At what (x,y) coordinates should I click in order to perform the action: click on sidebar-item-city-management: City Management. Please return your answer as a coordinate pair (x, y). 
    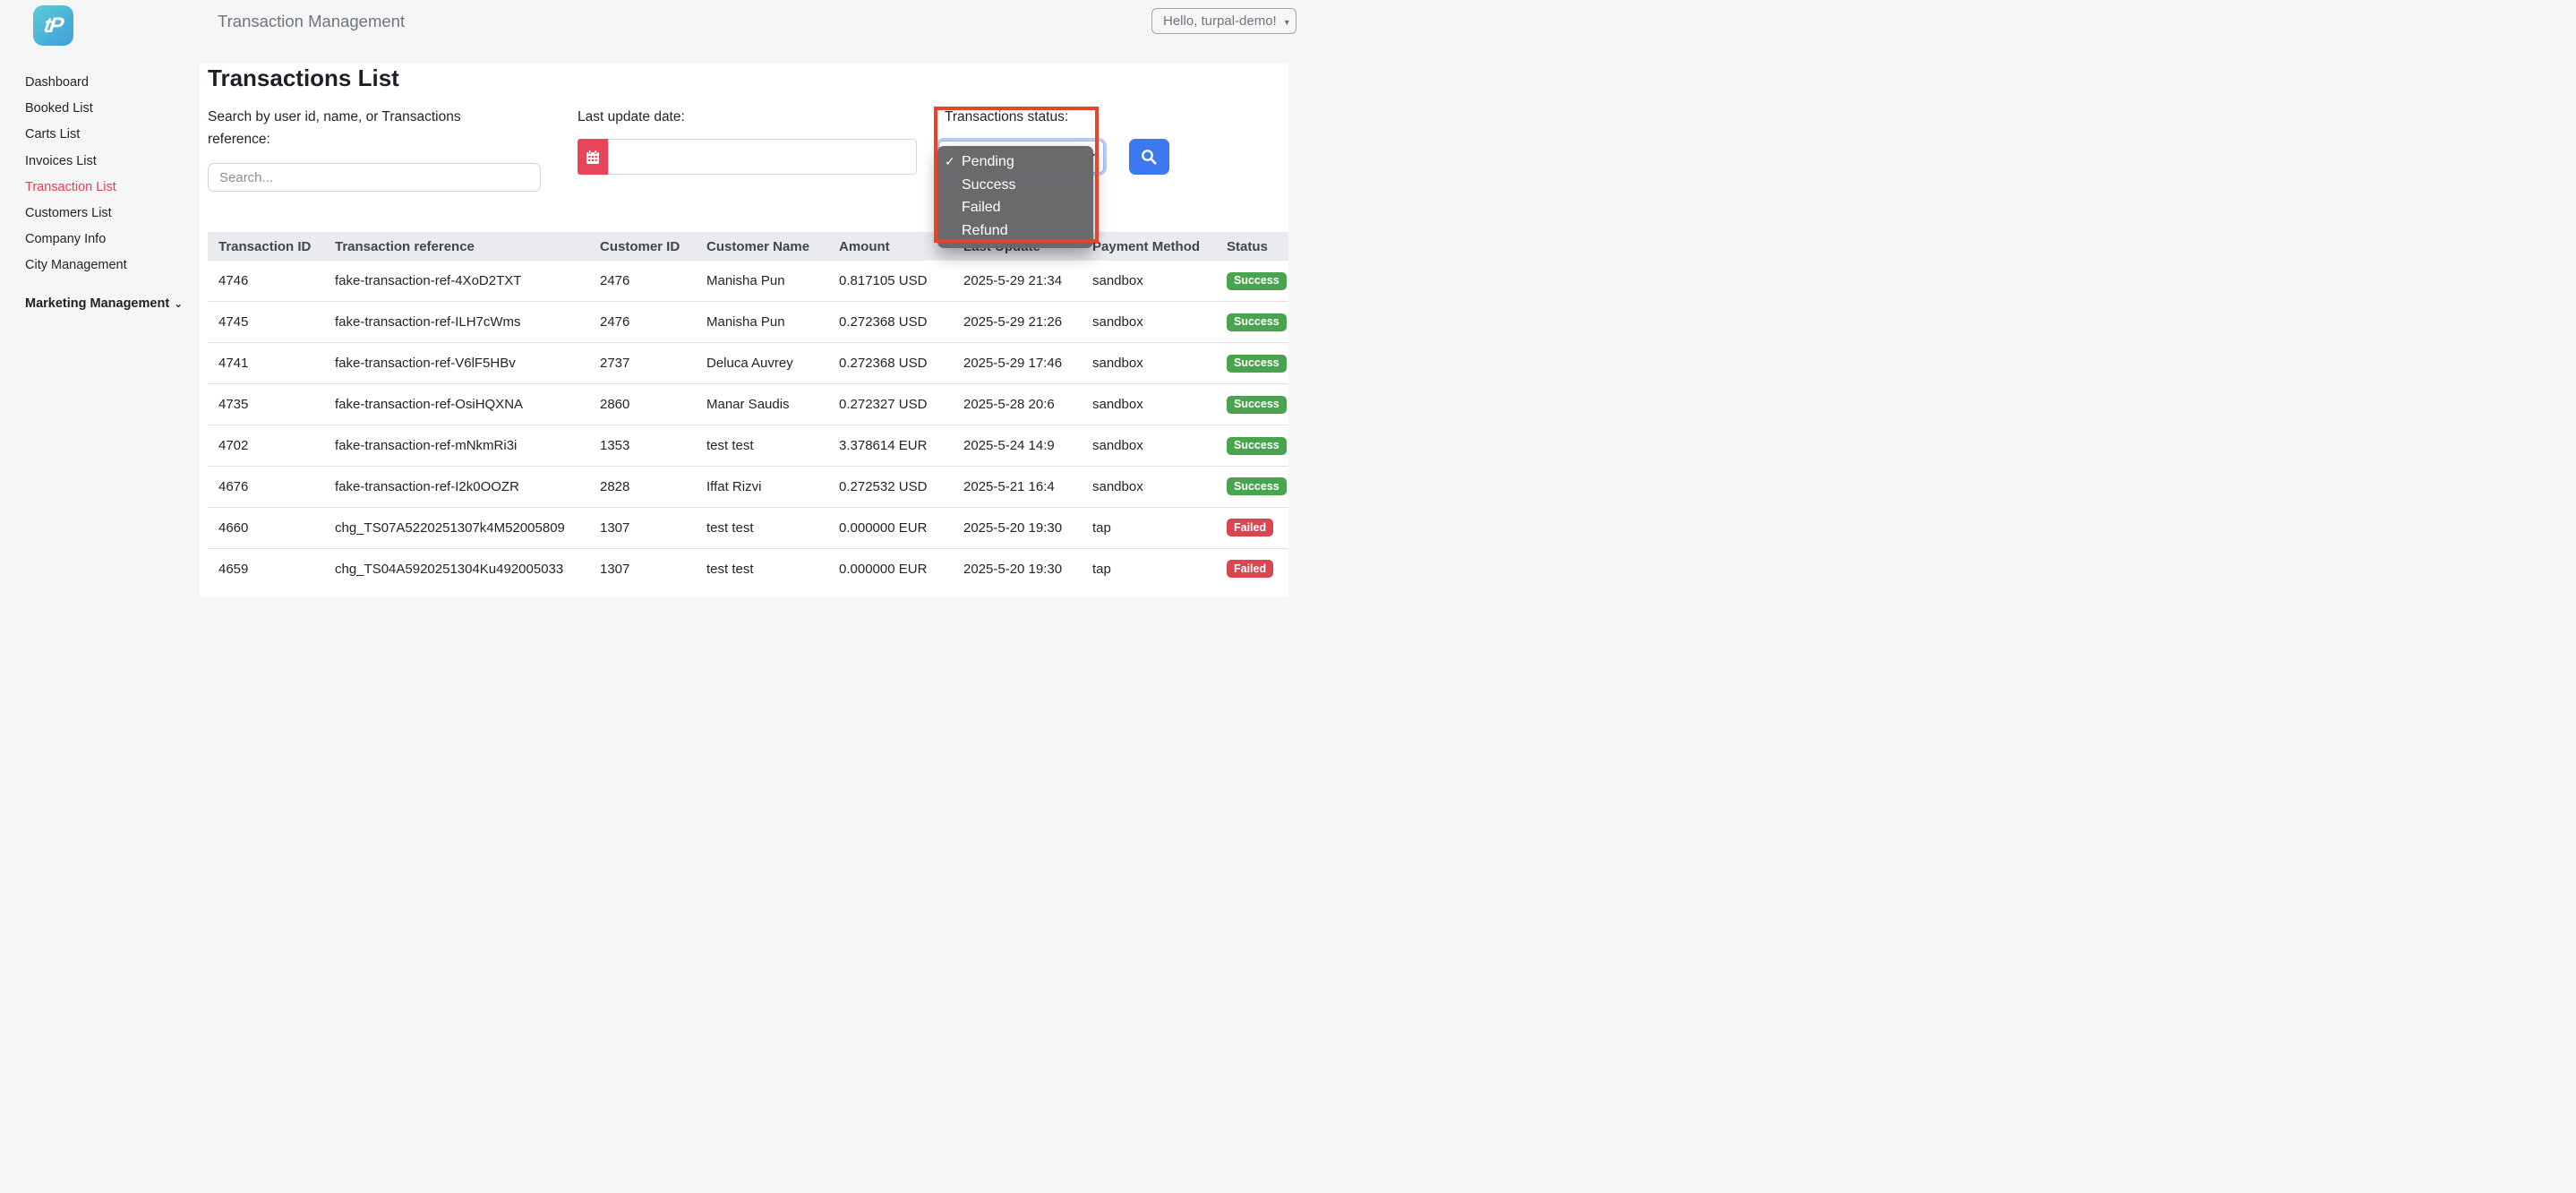
    Looking at the image, I should click on (109, 266).